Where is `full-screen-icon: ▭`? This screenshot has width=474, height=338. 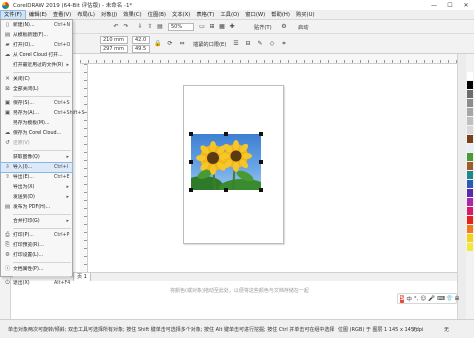 full-screen-icon: ▭ is located at coordinates (202, 27).